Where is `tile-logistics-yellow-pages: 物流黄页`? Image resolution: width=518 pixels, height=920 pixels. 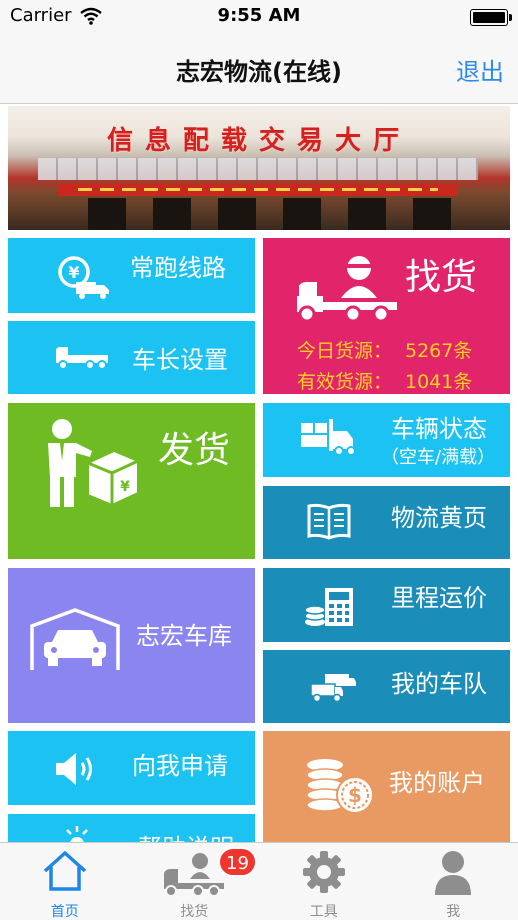
tile-logistics-yellow-pages: 物流黄页 is located at coordinates (386, 522).